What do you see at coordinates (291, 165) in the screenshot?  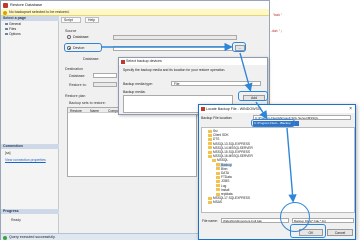 I see `arrow-path-to-file` at bounding box center [291, 165].